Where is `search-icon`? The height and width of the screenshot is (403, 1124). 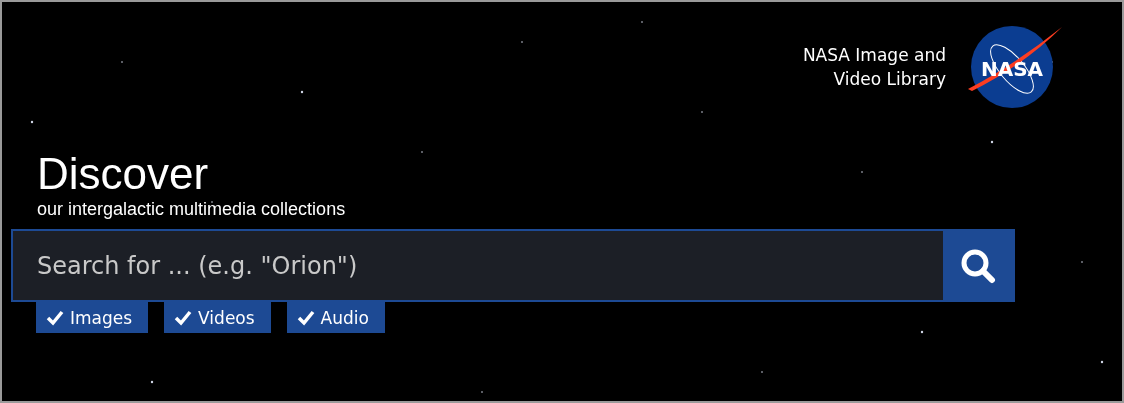 search-icon is located at coordinates (978, 265).